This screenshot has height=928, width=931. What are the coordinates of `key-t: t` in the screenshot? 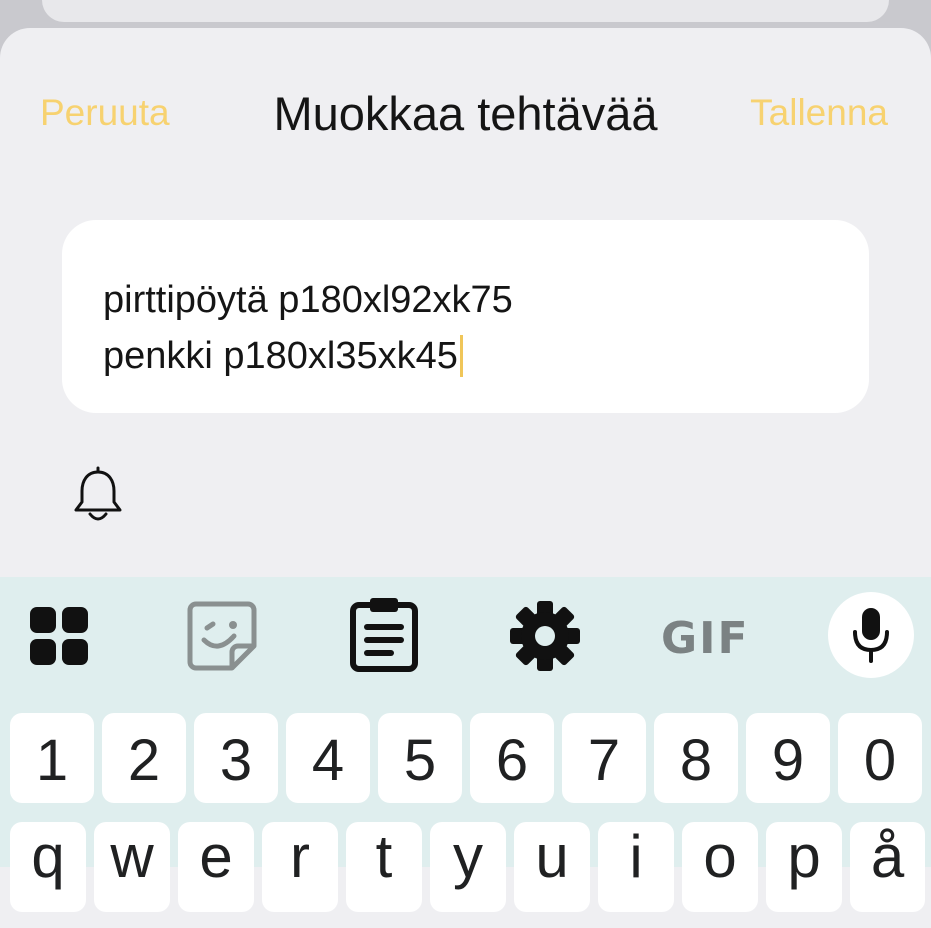 It's located at (384, 867).